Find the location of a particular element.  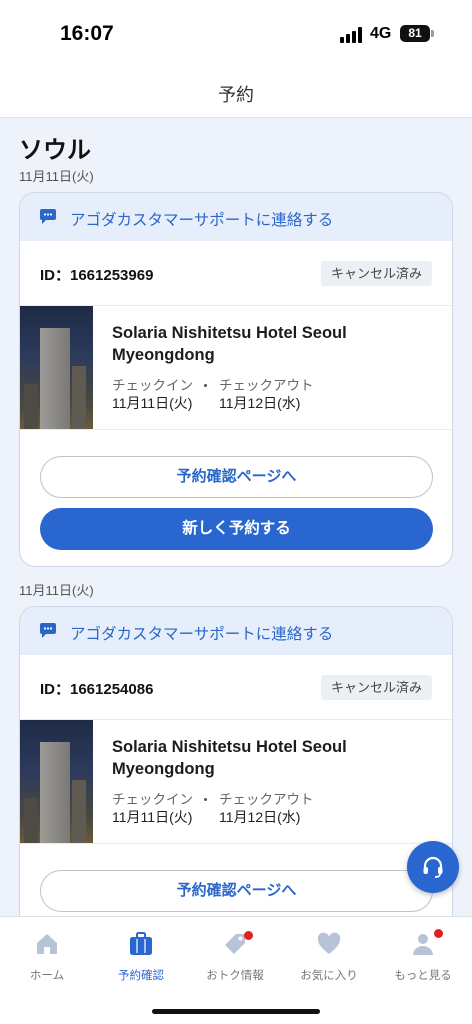

tab-bar: ホーム 予約確認 おトク情報 お気に入り もっと見る is located at coordinates (236, 970).